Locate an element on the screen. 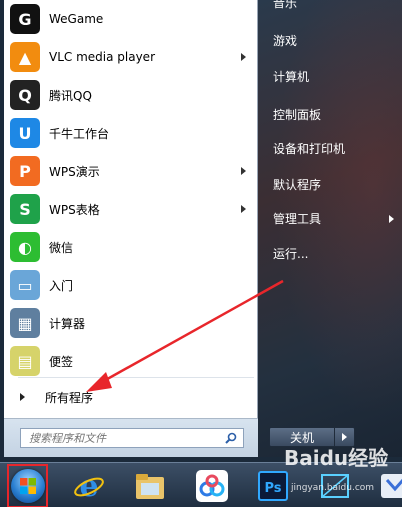 The height and width of the screenshot is (507, 402). photoshop-icon: Ps is located at coordinates (273, 486).